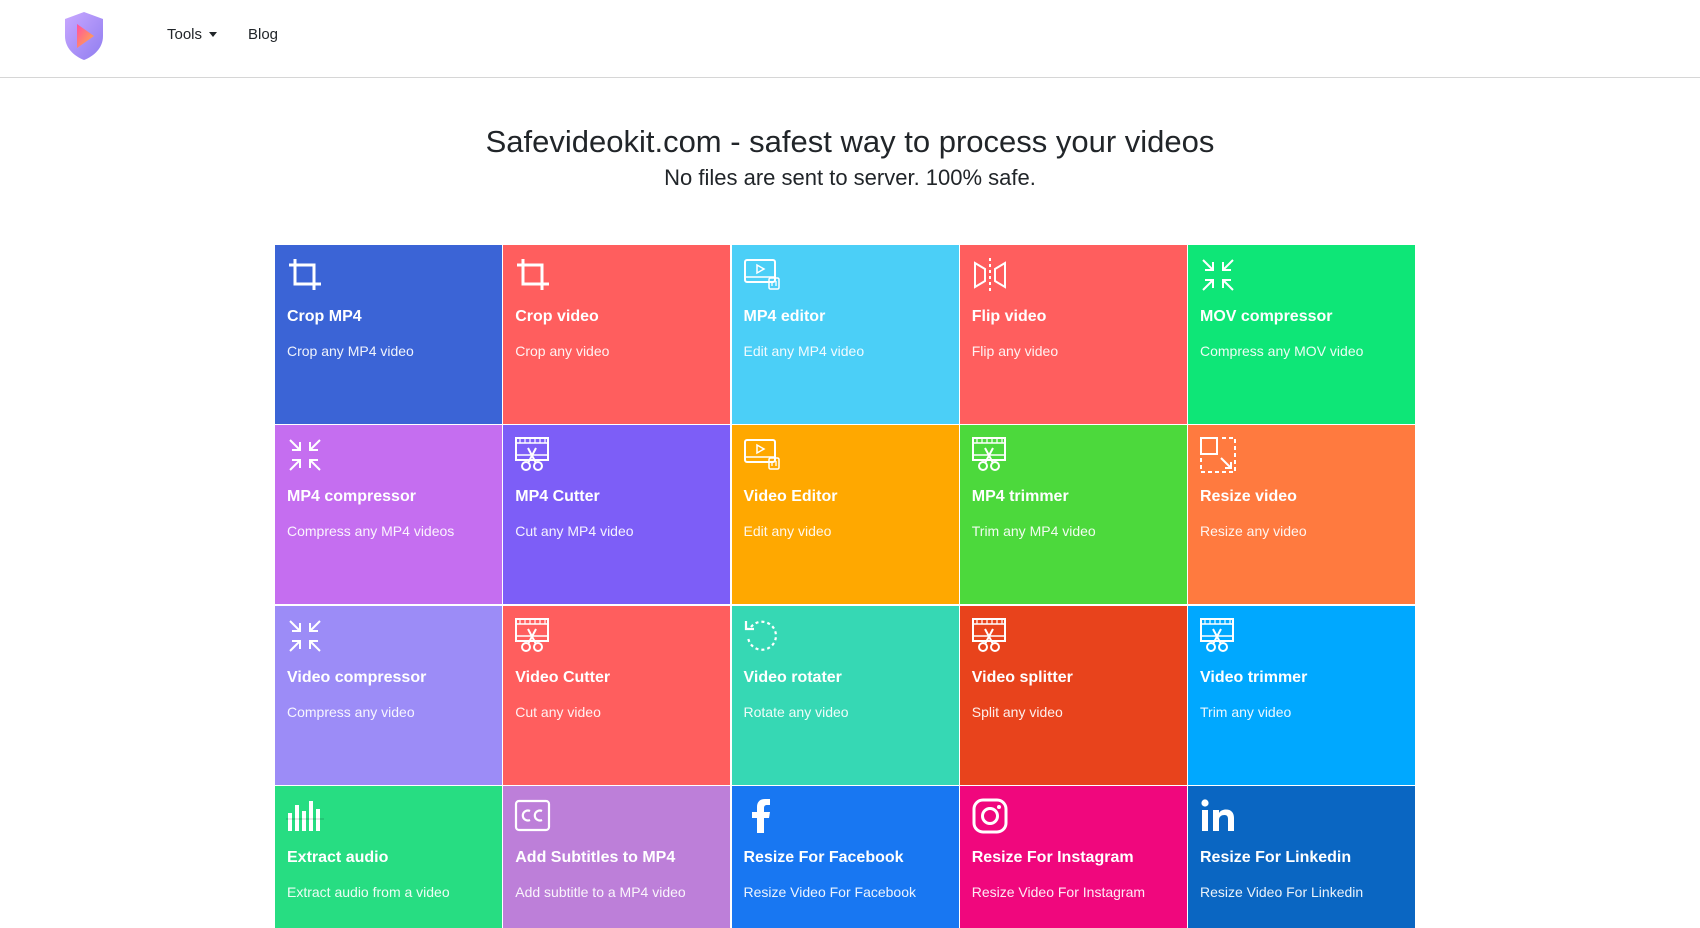 The width and height of the screenshot is (1700, 928). Describe the element at coordinates (845, 334) in the screenshot. I see `tool-card-mp4-editor: MP4 editor Edit any MP4 video` at that location.